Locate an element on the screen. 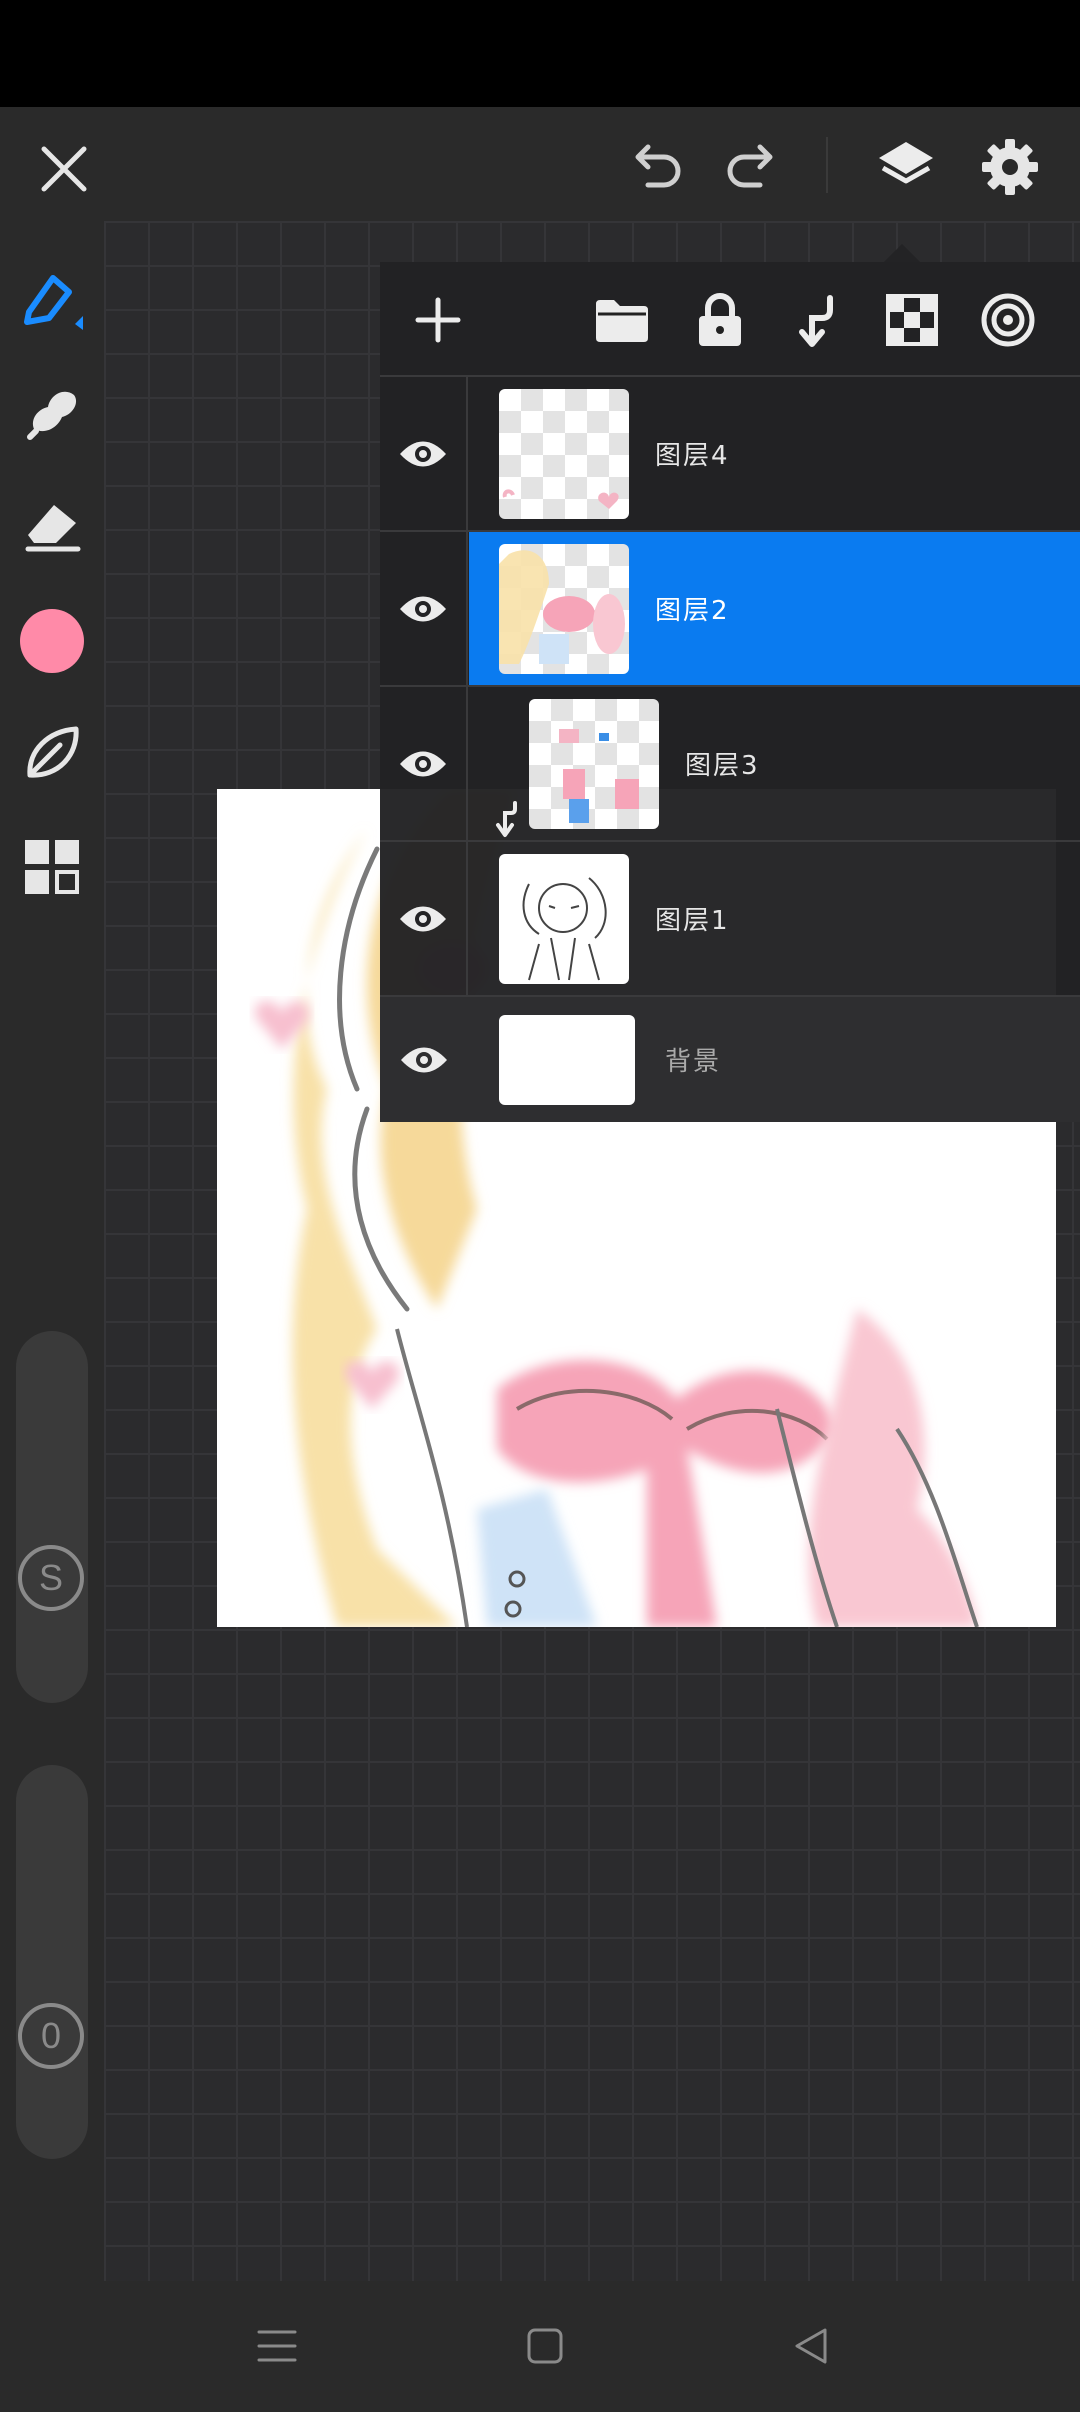 The height and width of the screenshot is (2412, 1080). opacity-knob: 0 is located at coordinates (51, 2036).